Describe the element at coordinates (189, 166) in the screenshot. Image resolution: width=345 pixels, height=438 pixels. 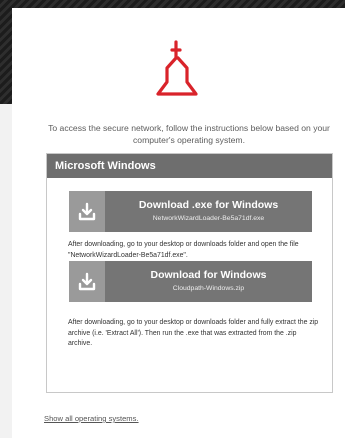
I see `panel-title: Microsoft Windows` at that location.